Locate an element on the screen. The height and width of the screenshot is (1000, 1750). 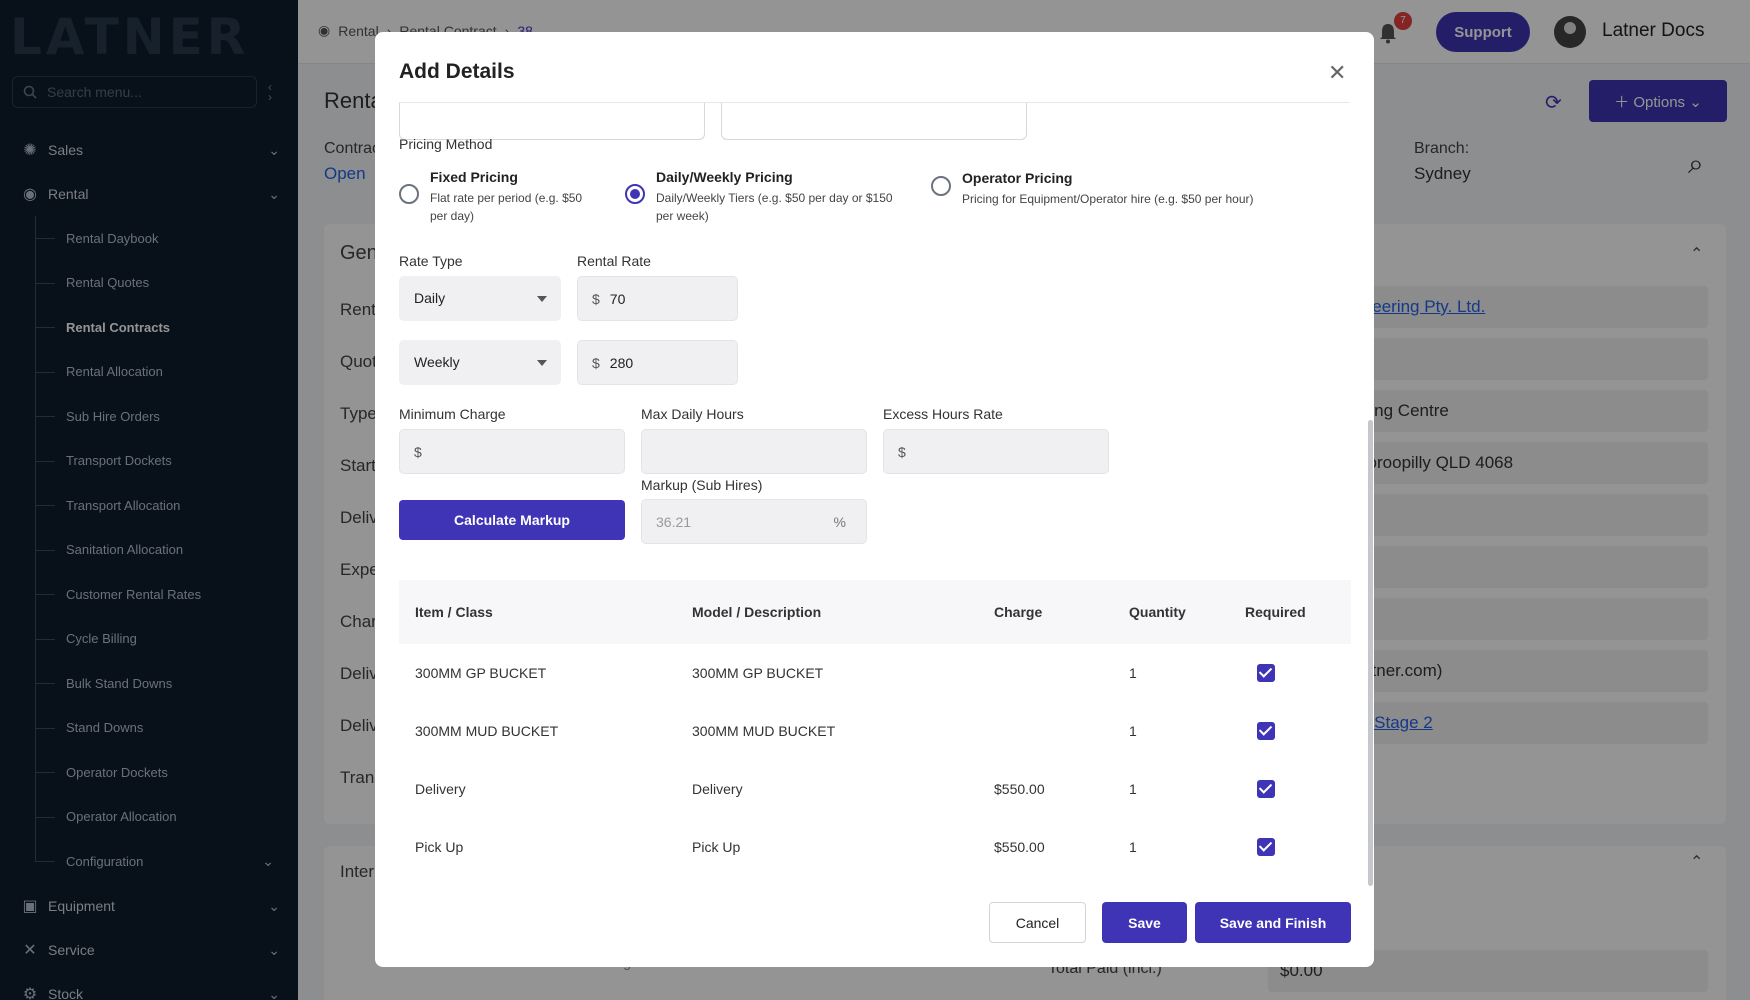
rate-value: 280 is located at coordinates (621, 362).